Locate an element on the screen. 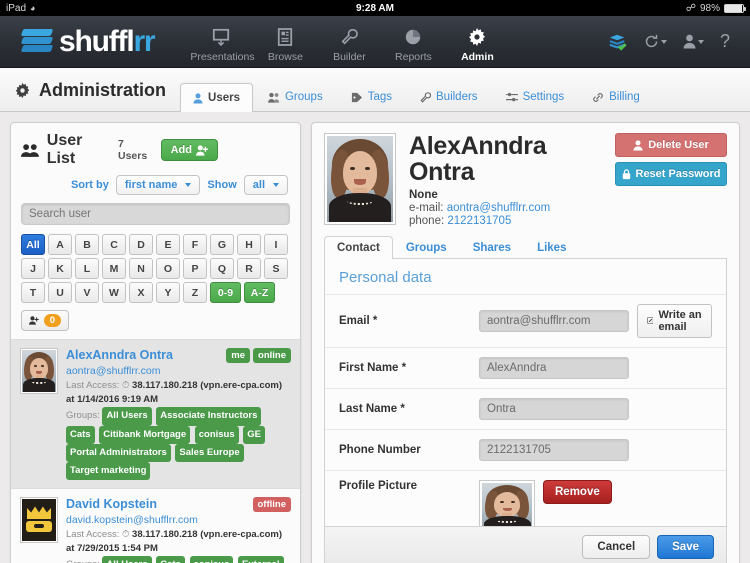 This screenshot has width=750, height=563. group-tag: Sales Europe is located at coordinates (209, 452).